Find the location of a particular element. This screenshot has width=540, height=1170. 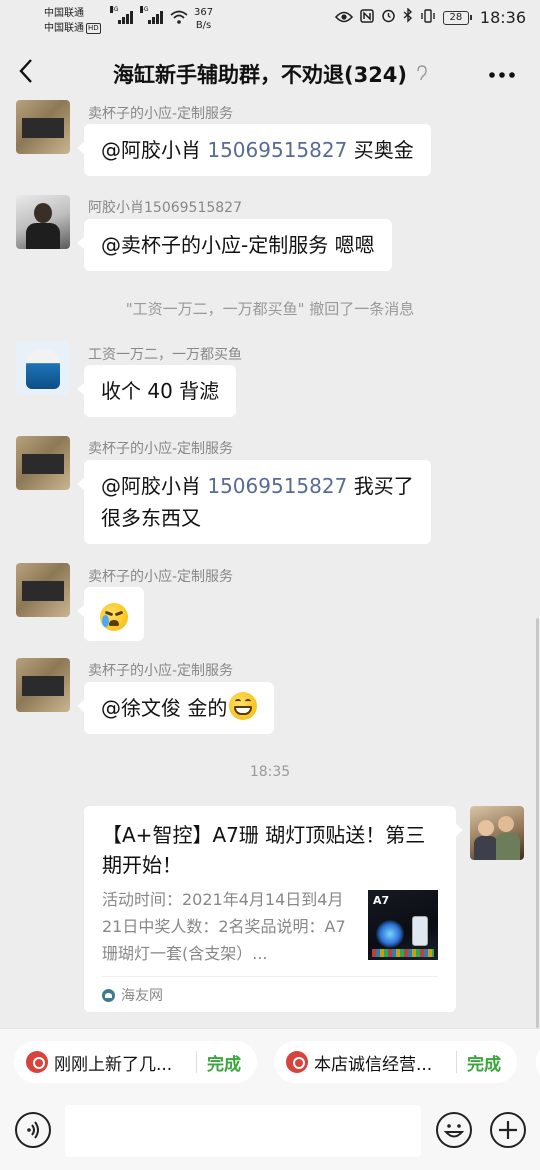

scrollbar is located at coordinates (537, 823).